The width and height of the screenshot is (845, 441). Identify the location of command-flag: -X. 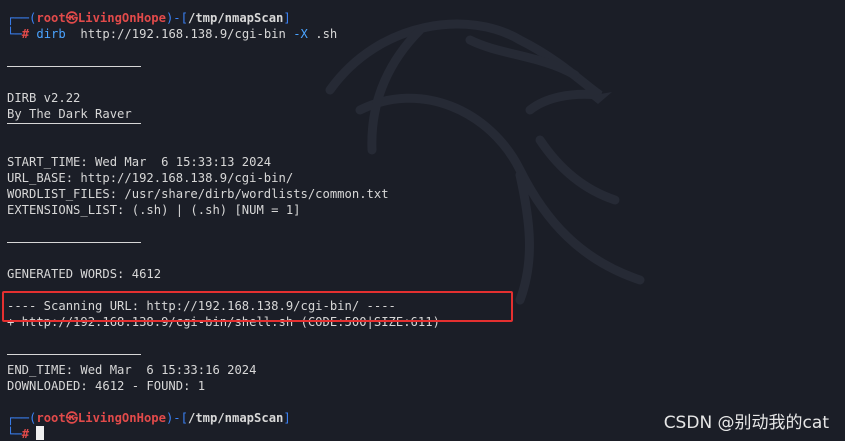
(300, 34).